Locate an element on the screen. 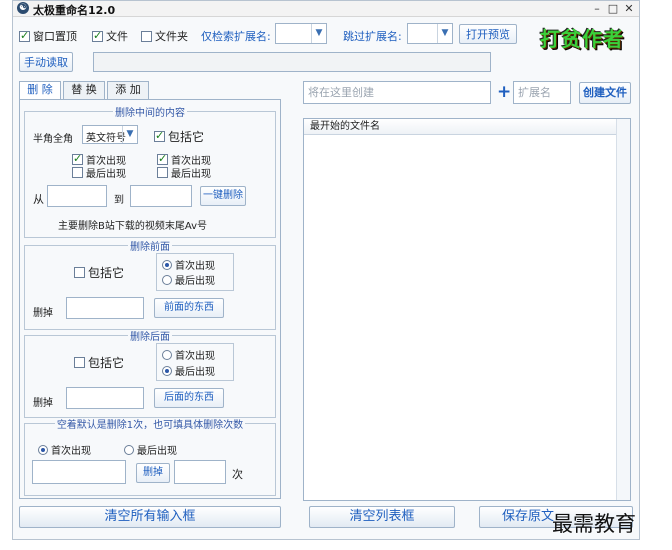 Image resolution: width=672 pixels, height=550 pixels. list-header: 最开始的文件名 is located at coordinates (460, 127).